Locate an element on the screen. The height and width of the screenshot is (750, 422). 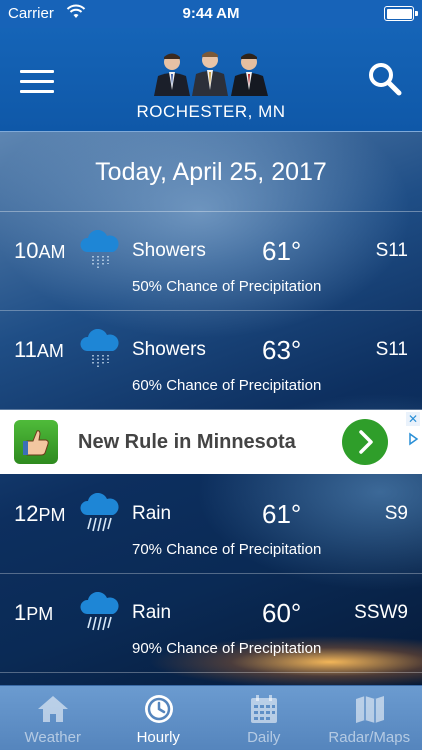
hamburger-menu-icon is located at coordinates (37, 82).